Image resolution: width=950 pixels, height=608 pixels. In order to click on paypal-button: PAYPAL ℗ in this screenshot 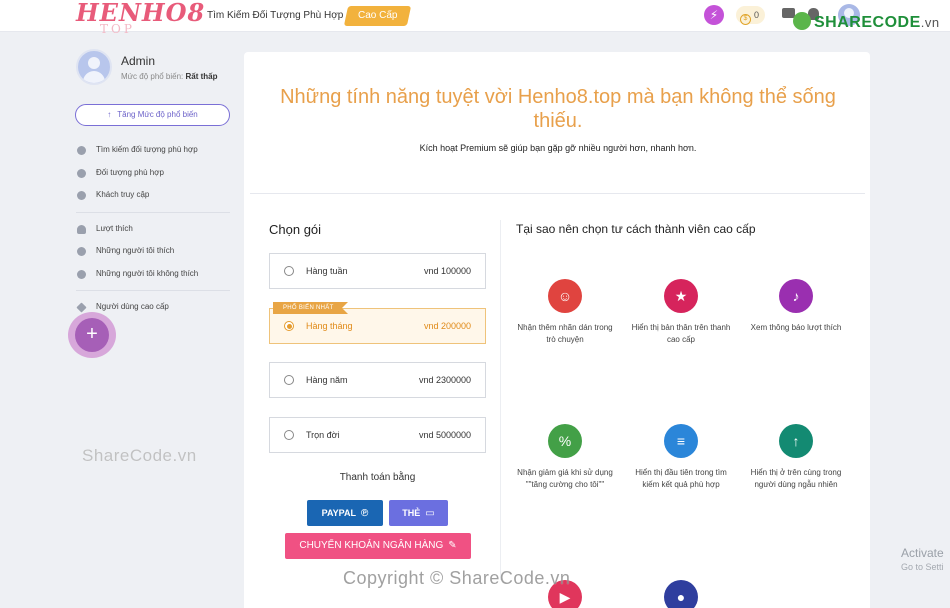, I will do `click(345, 513)`.